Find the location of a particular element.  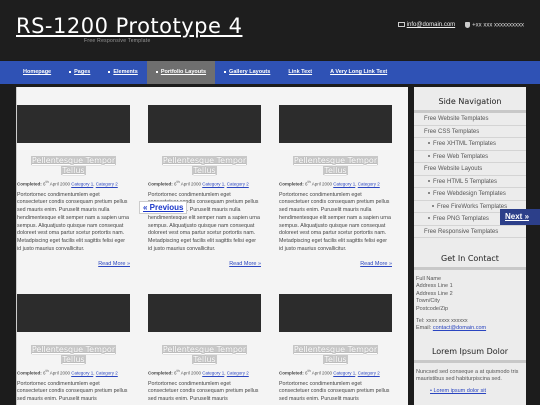

nav-item: Link Text is located at coordinates (300, 72).